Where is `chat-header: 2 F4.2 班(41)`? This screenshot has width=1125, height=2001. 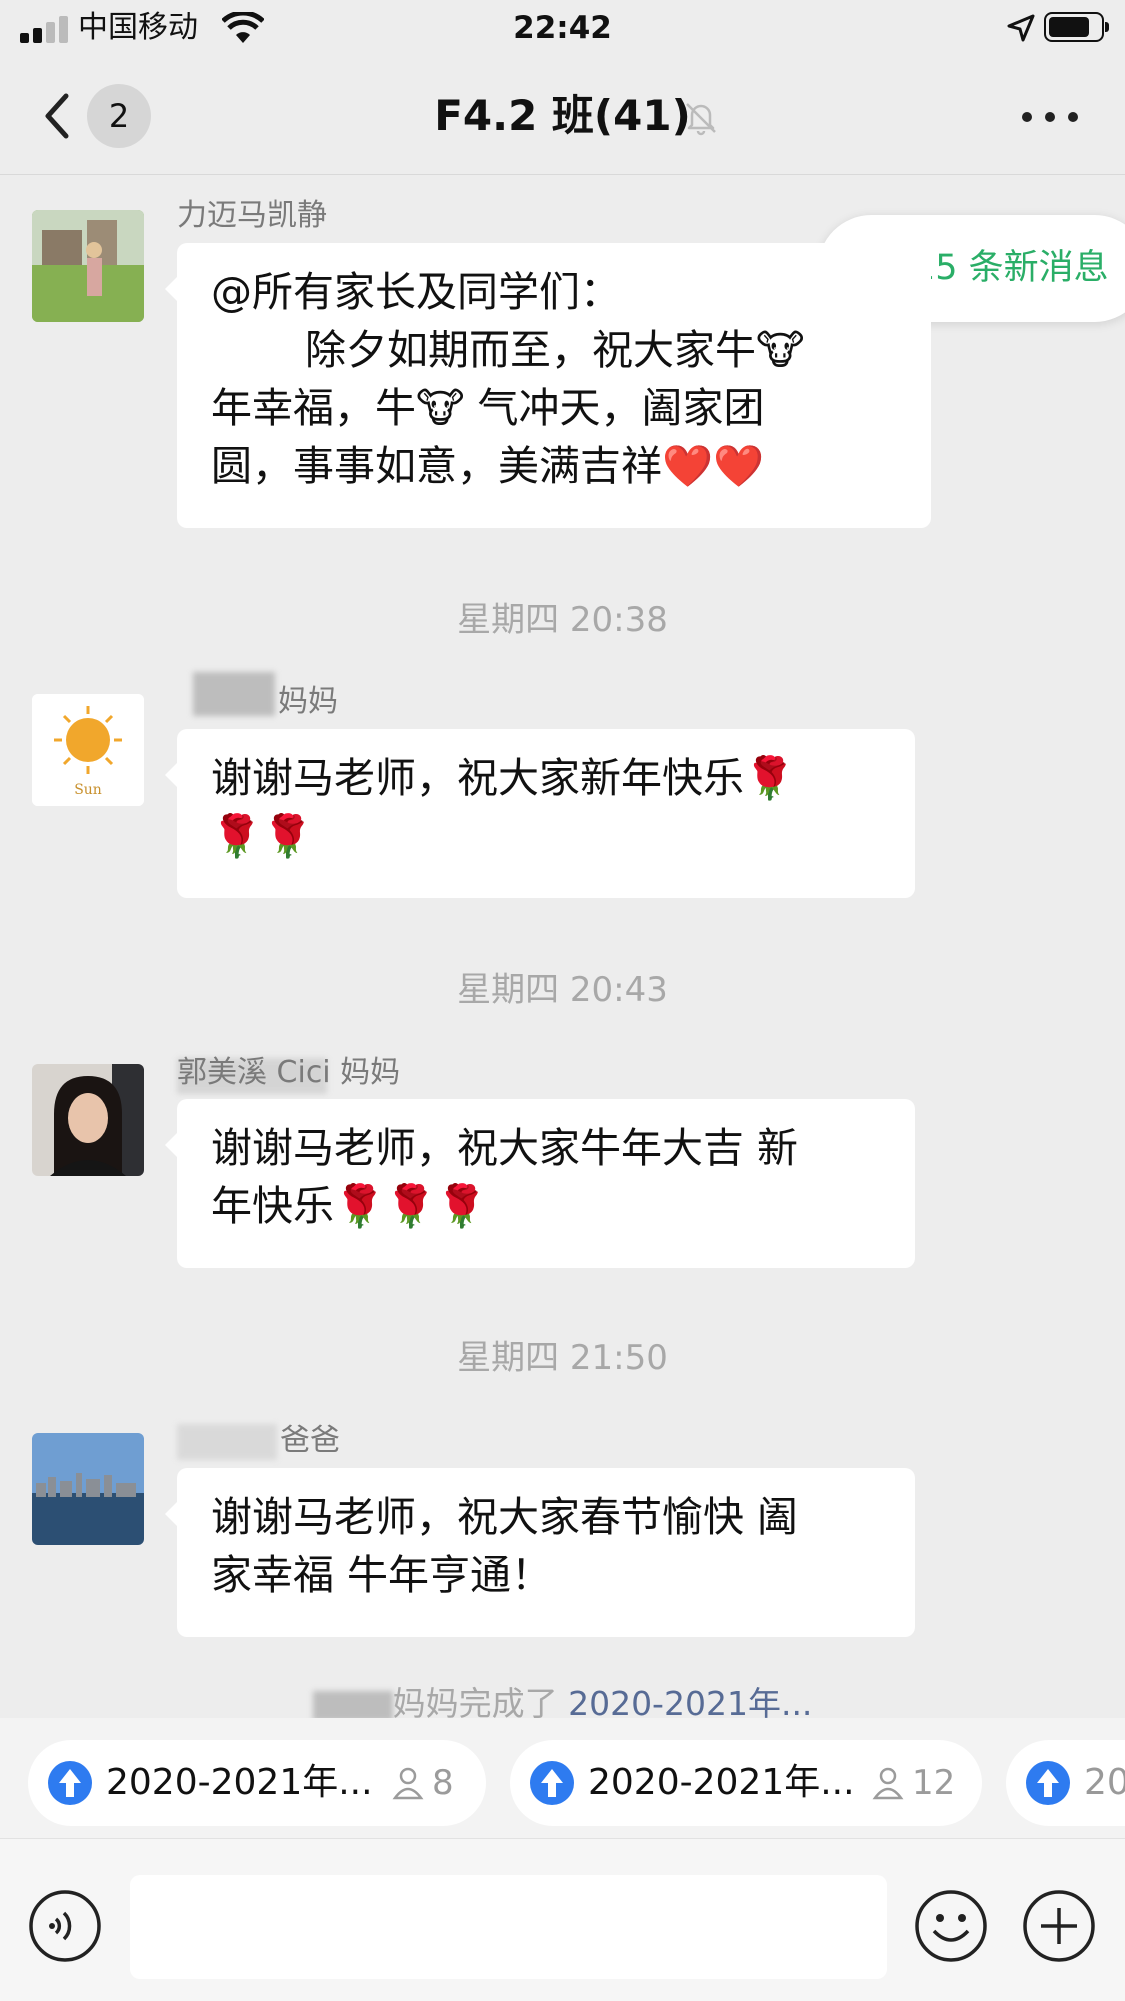 chat-header: 2 F4.2 班(41) is located at coordinates (562, 116).